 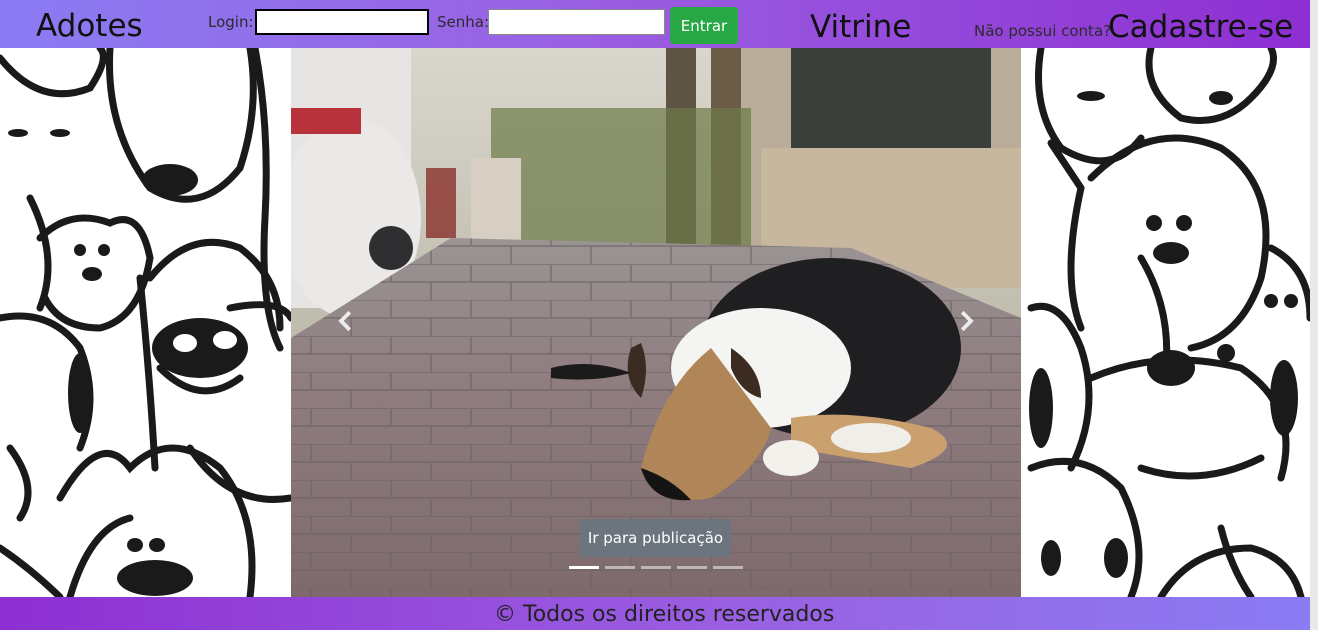 What do you see at coordinates (346, 321) in the screenshot?
I see `chevron-left-icon` at bounding box center [346, 321].